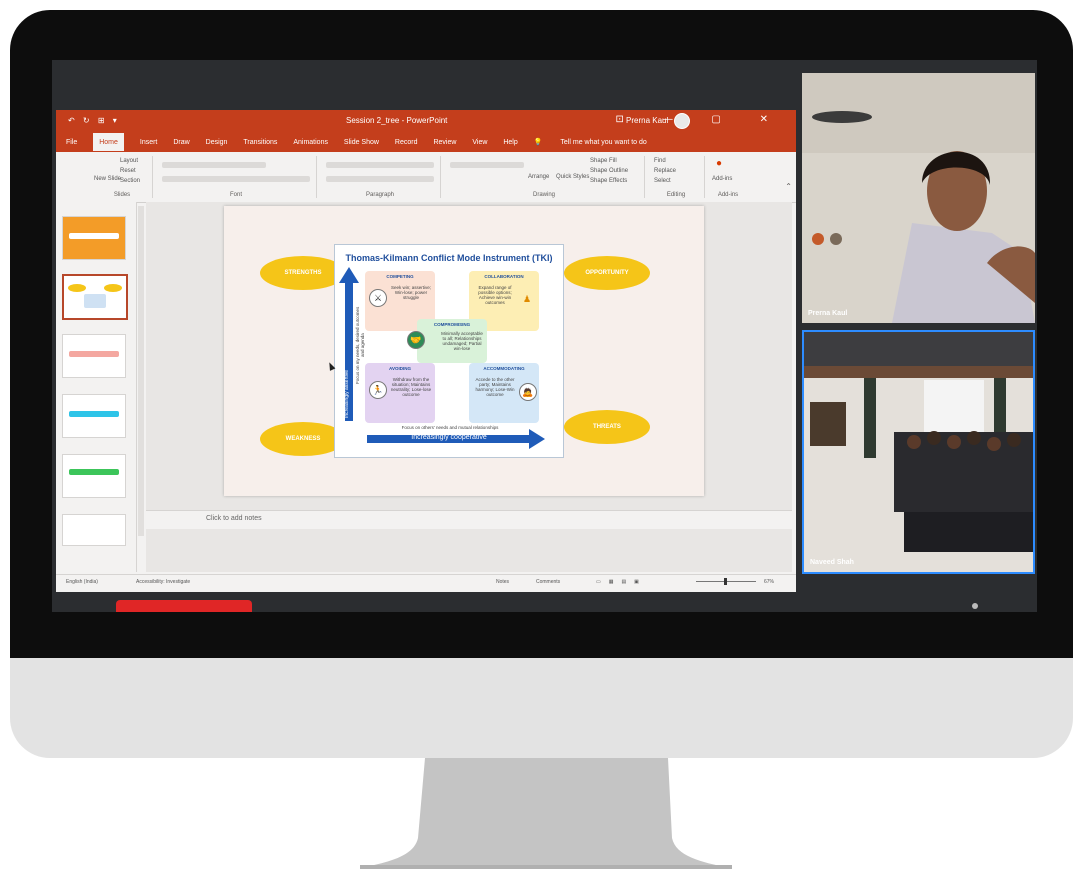 This screenshot has width=1073, height=869. I want to click on monitor-stand, so click(546, 813).